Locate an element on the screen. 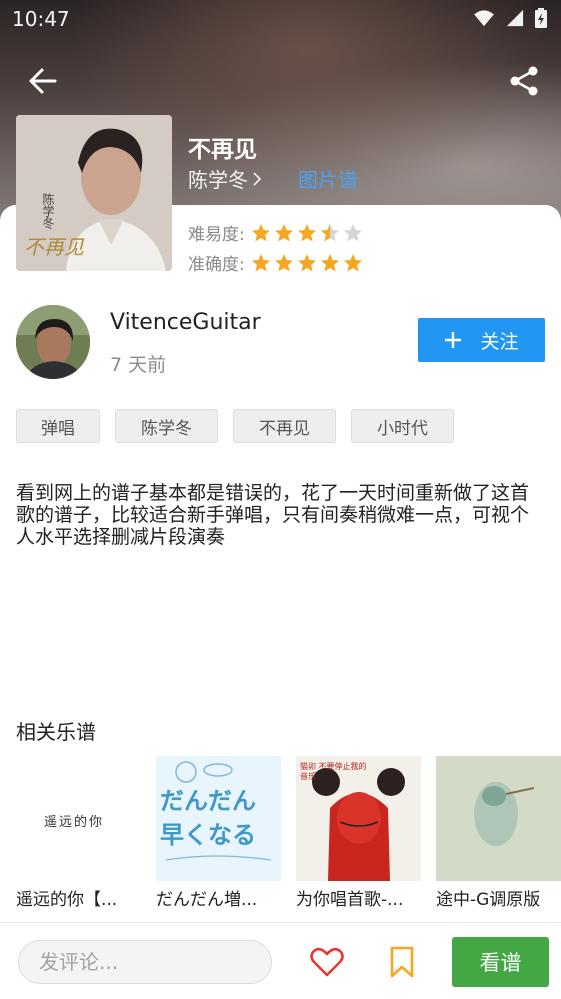 The width and height of the screenshot is (561, 999). avatar-image is located at coordinates (53, 342).